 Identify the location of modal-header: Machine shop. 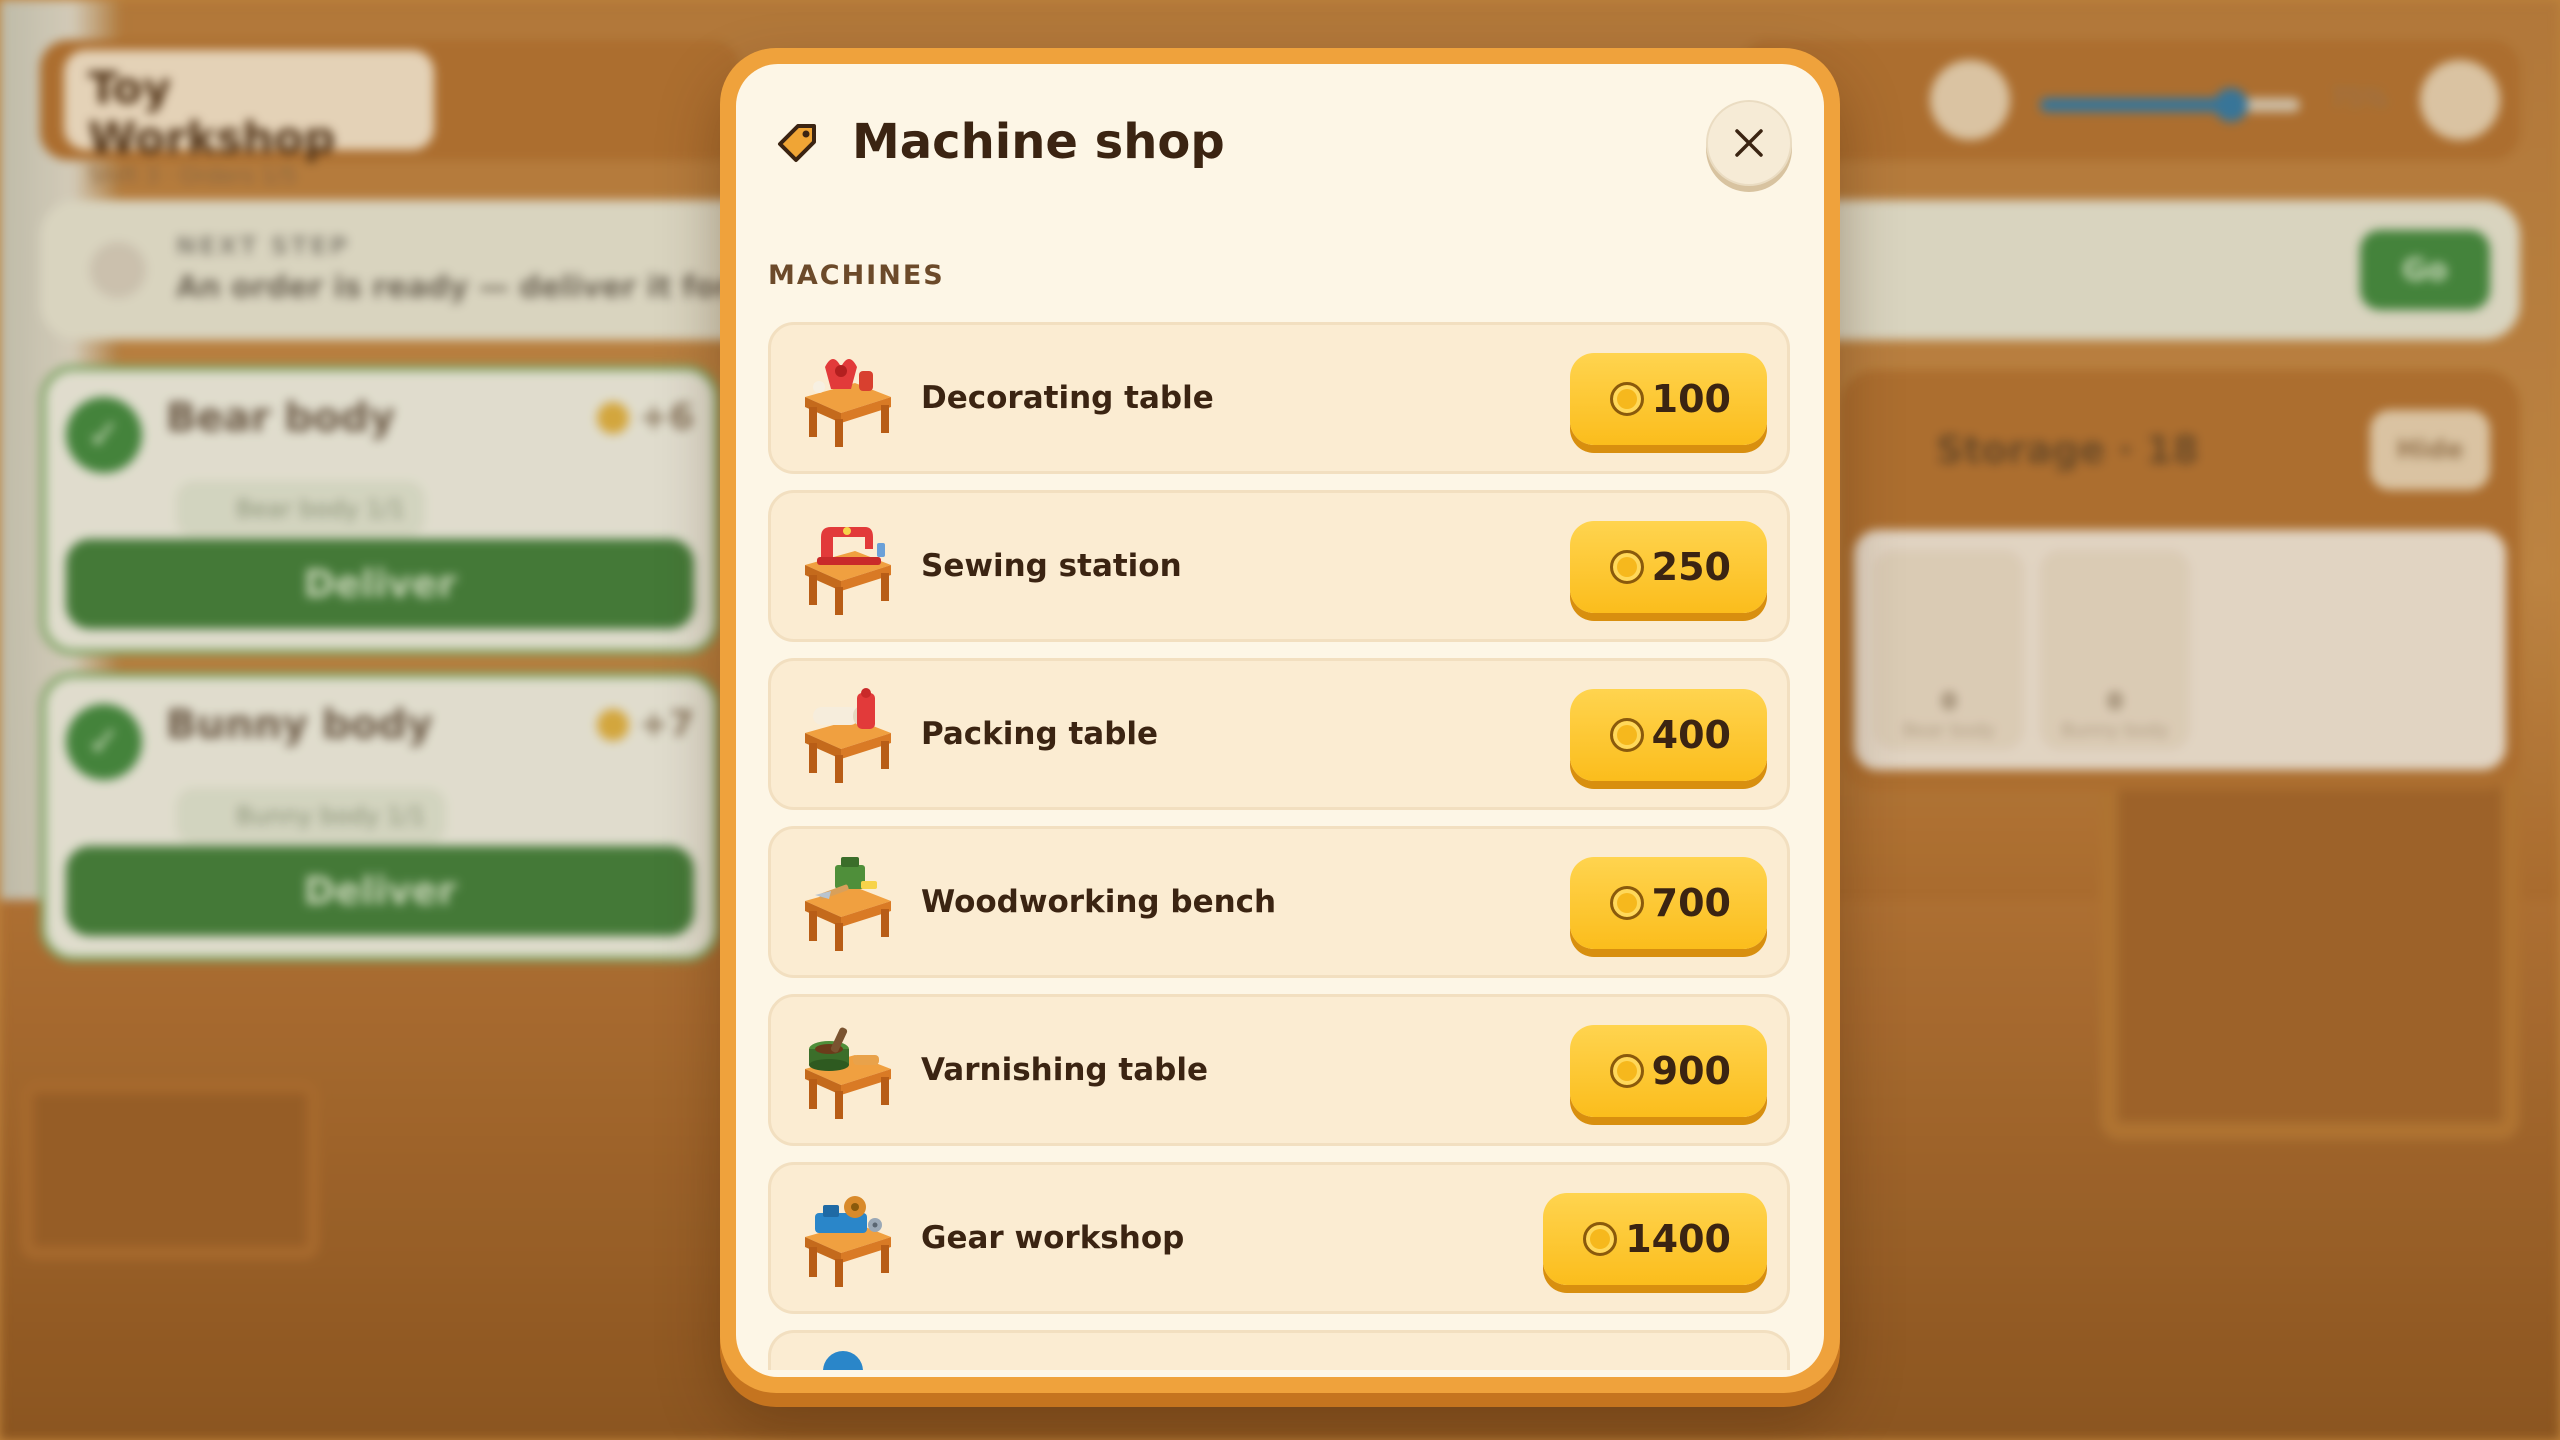
(999, 142).